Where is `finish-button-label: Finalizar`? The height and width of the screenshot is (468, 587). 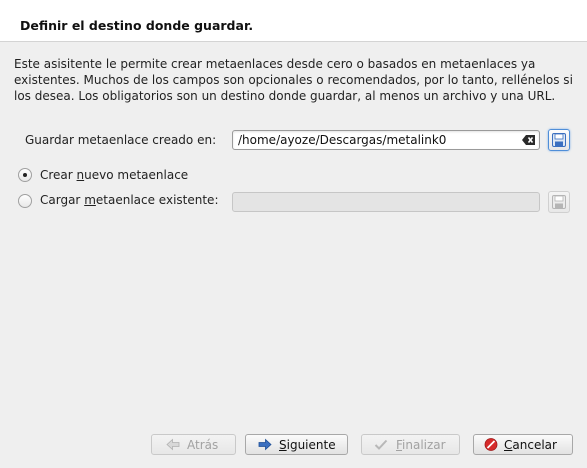 finish-button-label: Finalizar is located at coordinates (421, 445).